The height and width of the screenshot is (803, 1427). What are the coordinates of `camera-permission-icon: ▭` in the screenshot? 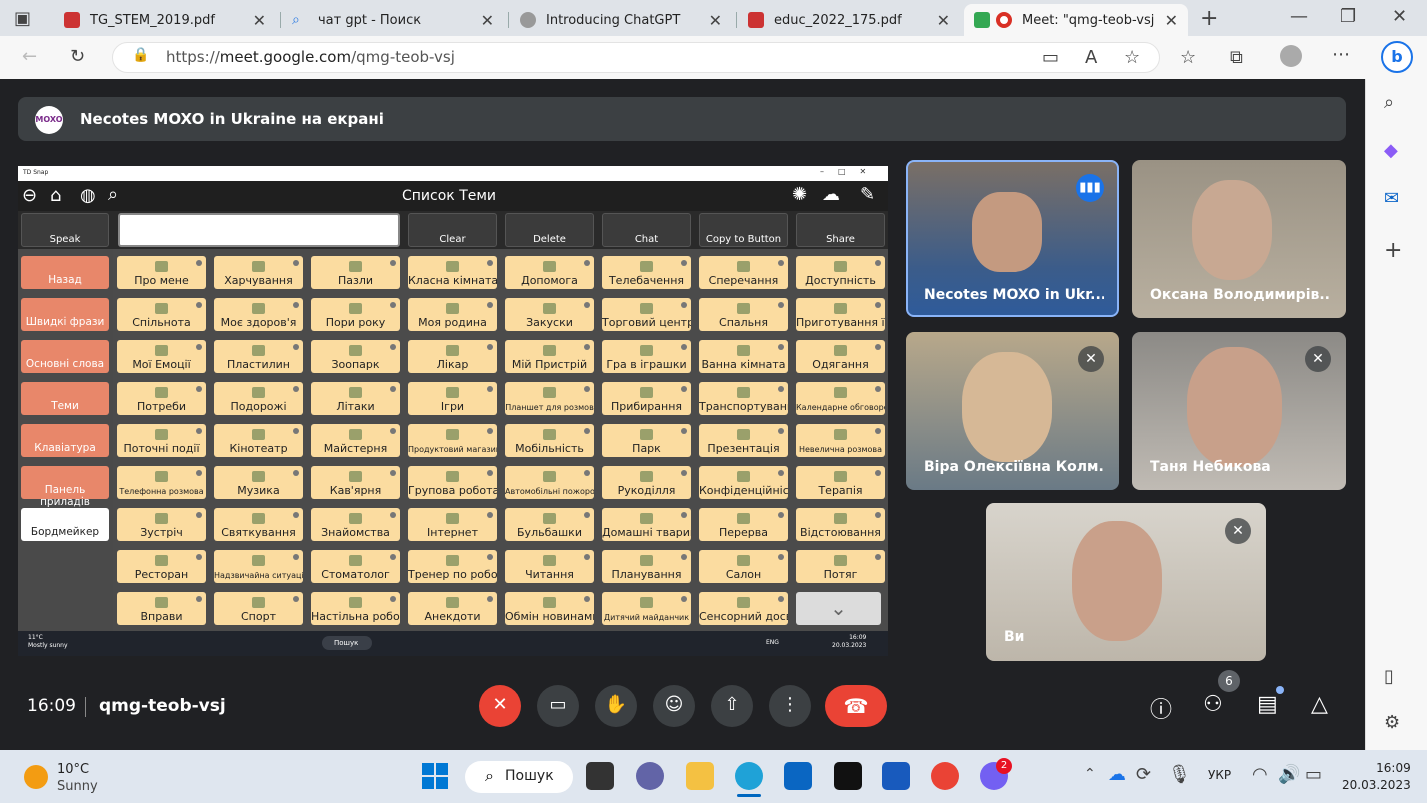 It's located at (1050, 57).